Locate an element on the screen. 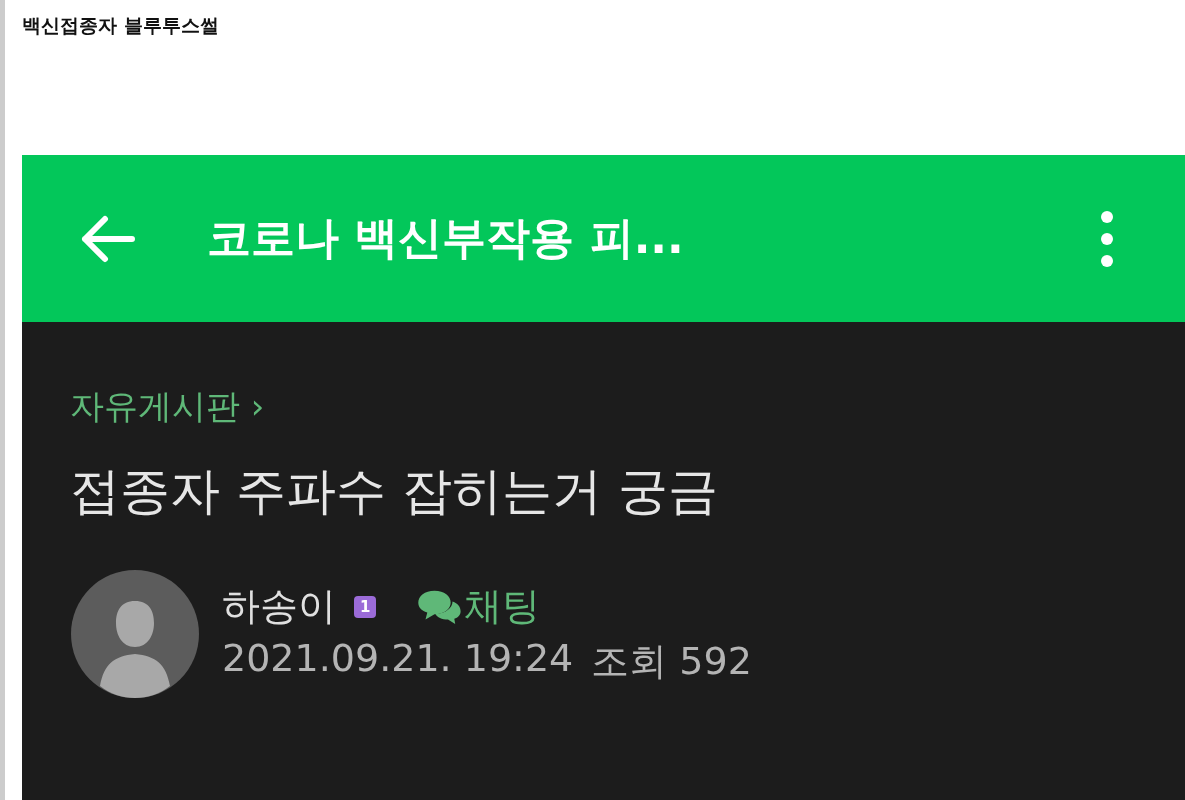 The width and height of the screenshot is (1185, 800). page-title: 백신접종자 블루투스썰 is located at coordinates (121, 25).